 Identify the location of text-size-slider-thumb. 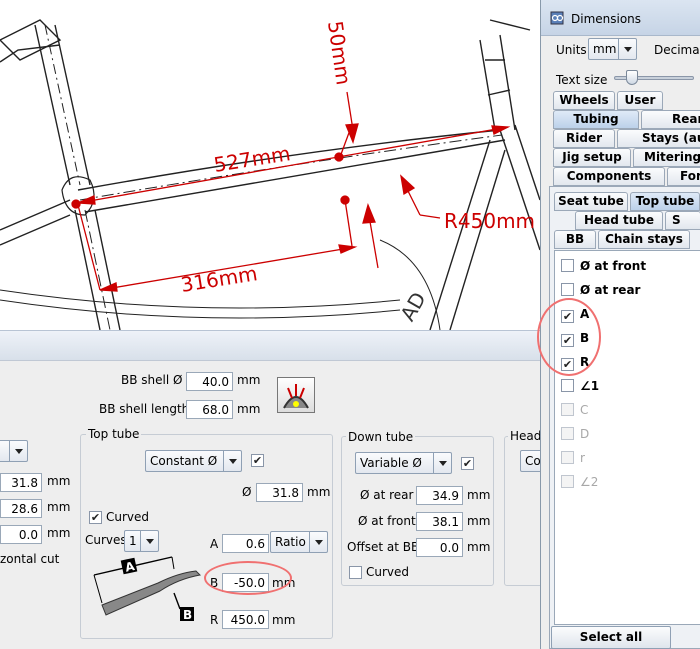
(632, 77).